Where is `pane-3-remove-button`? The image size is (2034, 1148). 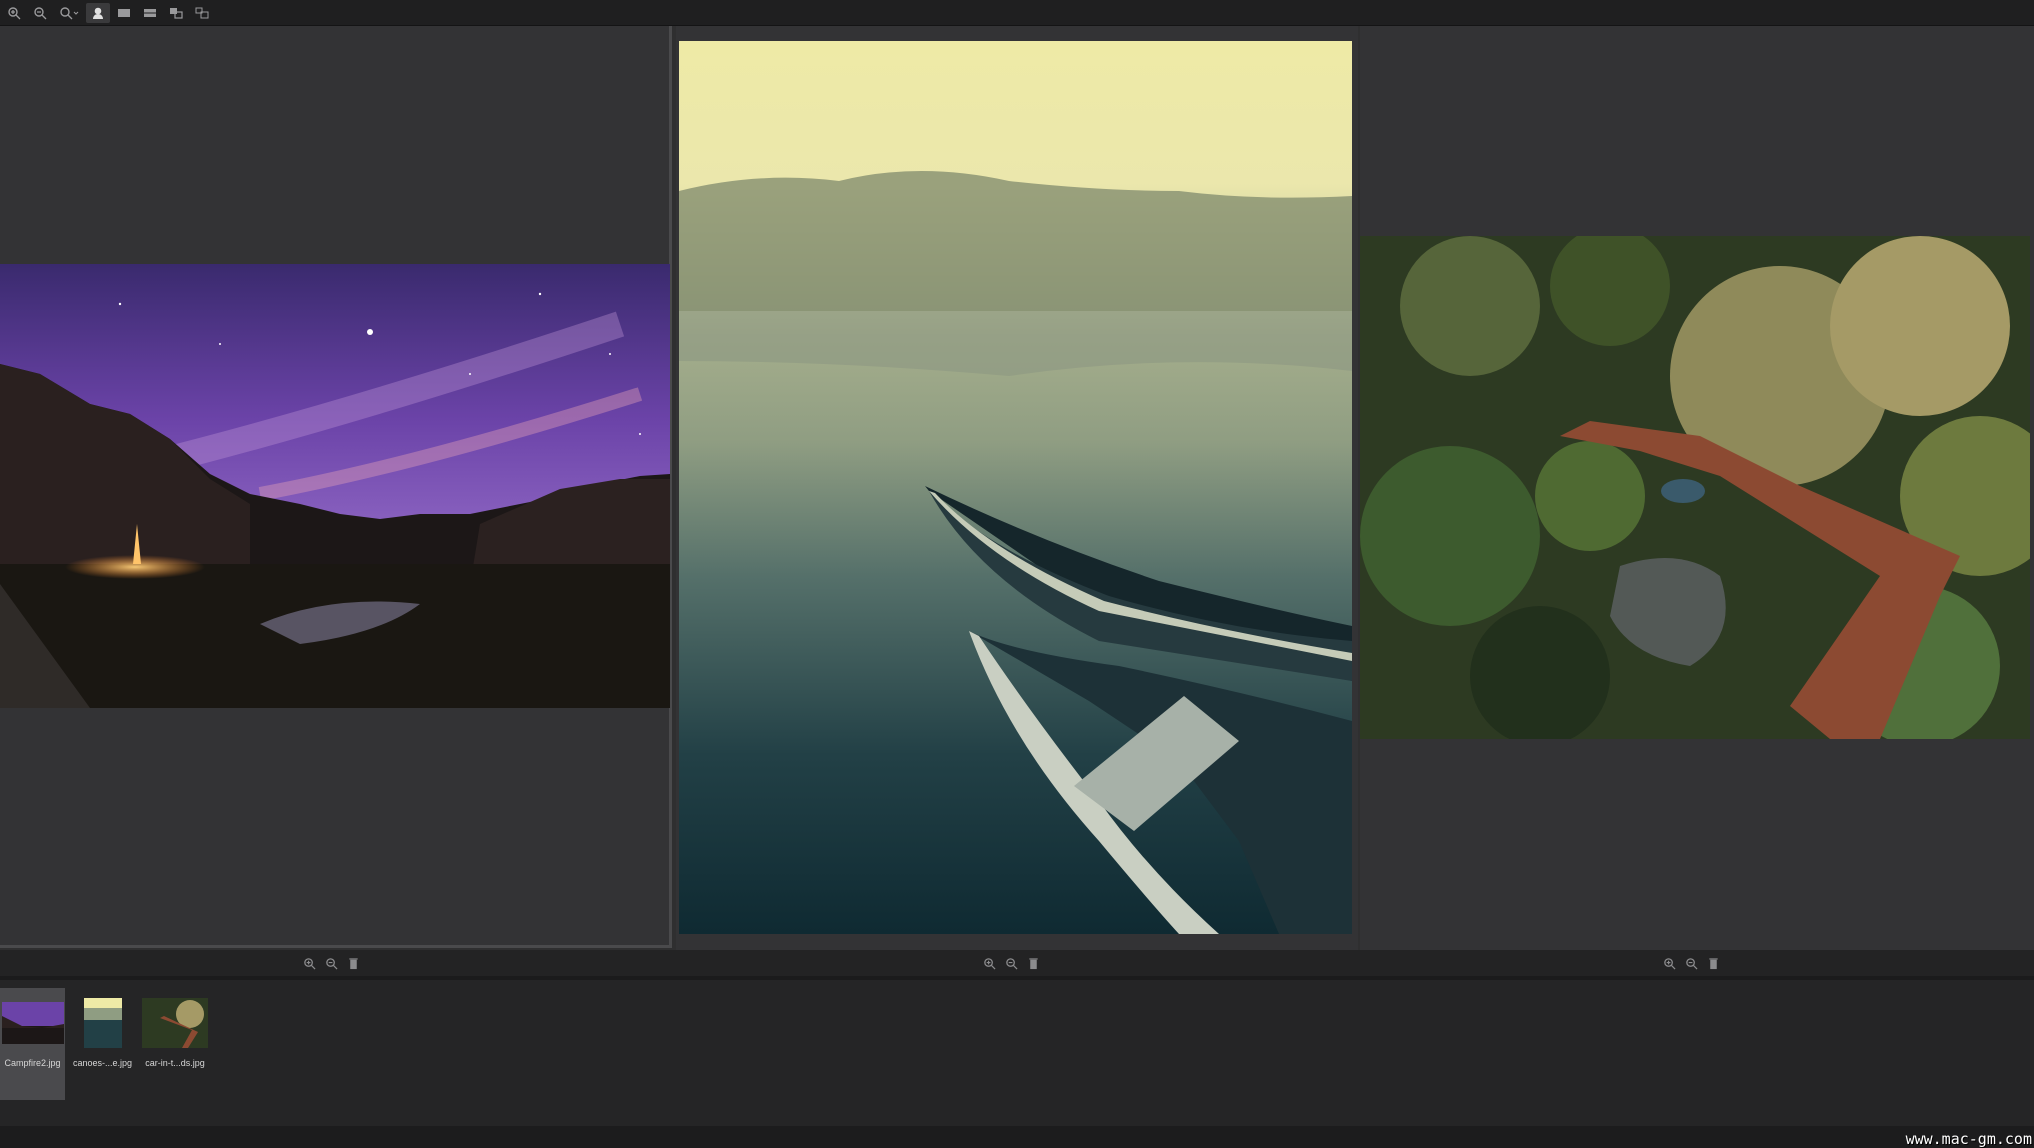
pane-3-remove-button is located at coordinates (1713, 963).